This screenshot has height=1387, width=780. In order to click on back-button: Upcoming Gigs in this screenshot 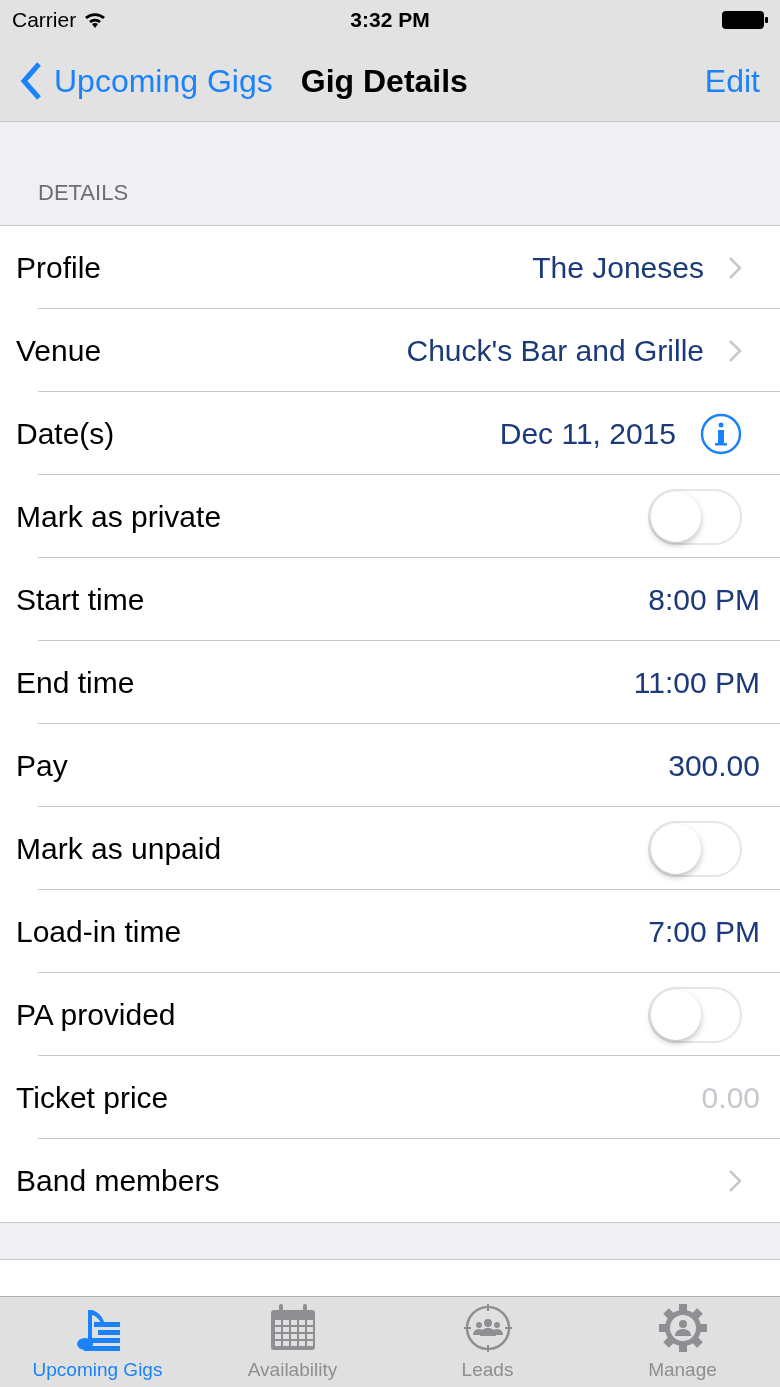, I will do `click(146, 80)`.